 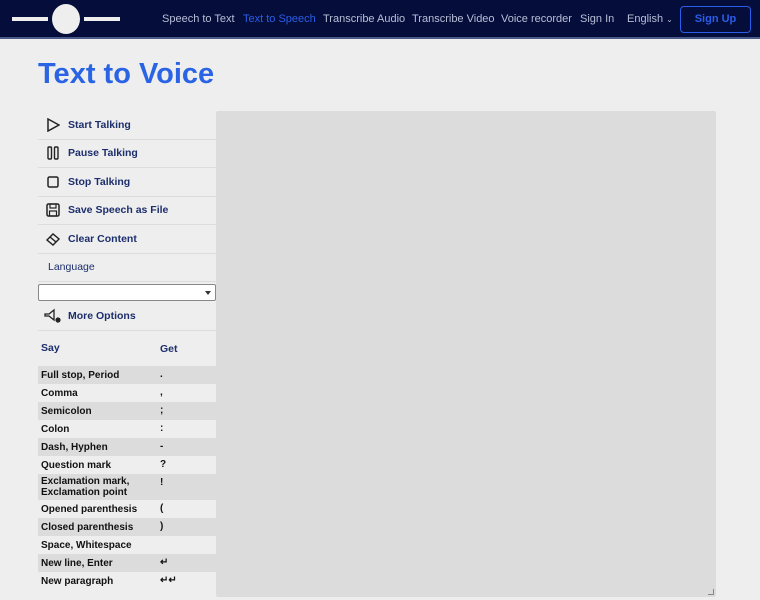 I want to click on nav-transcribe-audio: Transcribe Audio, so click(x=364, y=19).